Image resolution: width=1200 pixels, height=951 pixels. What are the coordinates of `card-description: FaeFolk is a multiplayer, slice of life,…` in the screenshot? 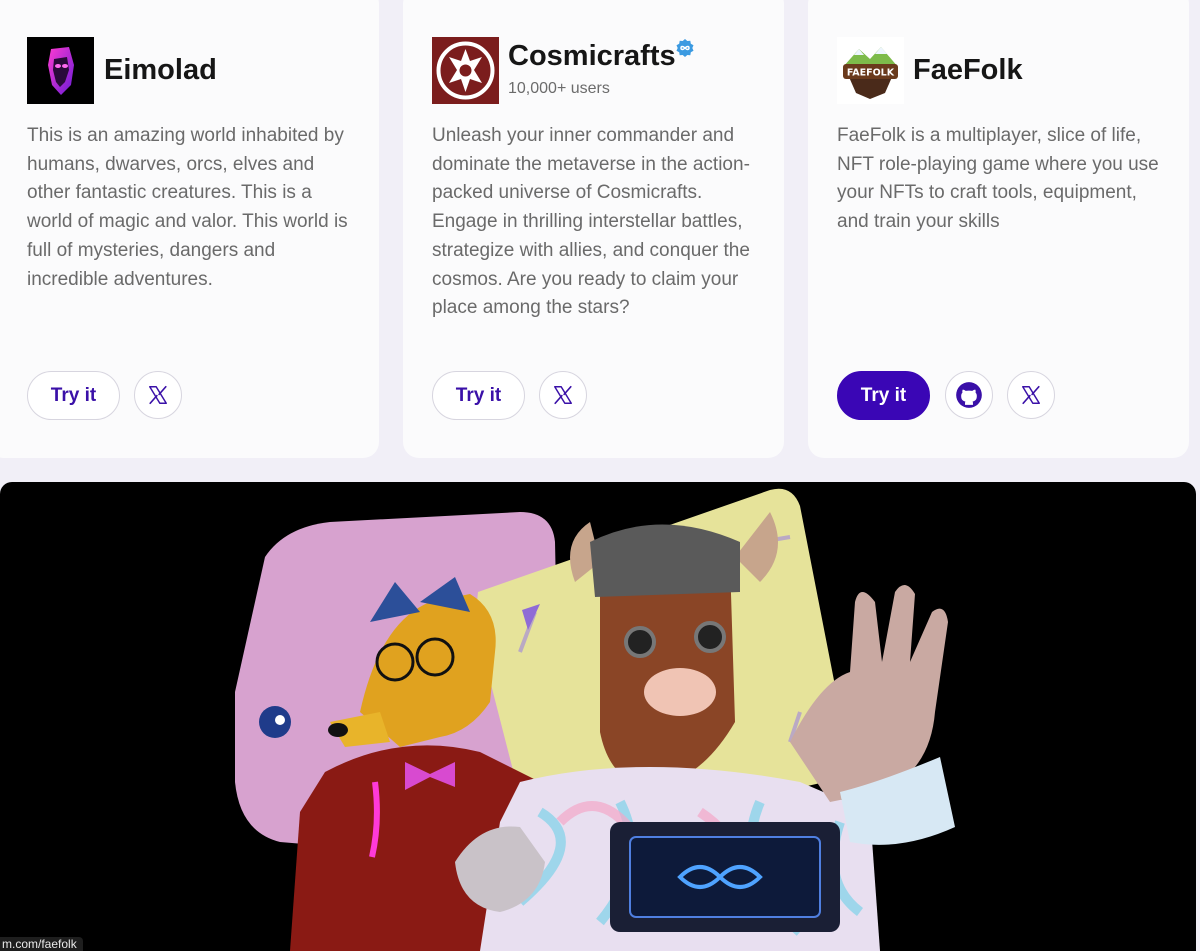 It's located at (998, 179).